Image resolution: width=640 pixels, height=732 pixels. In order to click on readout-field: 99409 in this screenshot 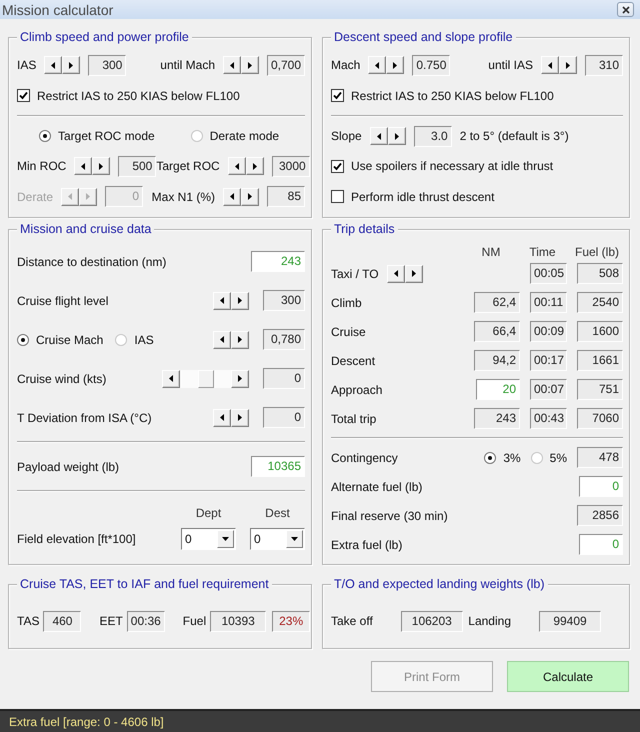, I will do `click(570, 621)`.